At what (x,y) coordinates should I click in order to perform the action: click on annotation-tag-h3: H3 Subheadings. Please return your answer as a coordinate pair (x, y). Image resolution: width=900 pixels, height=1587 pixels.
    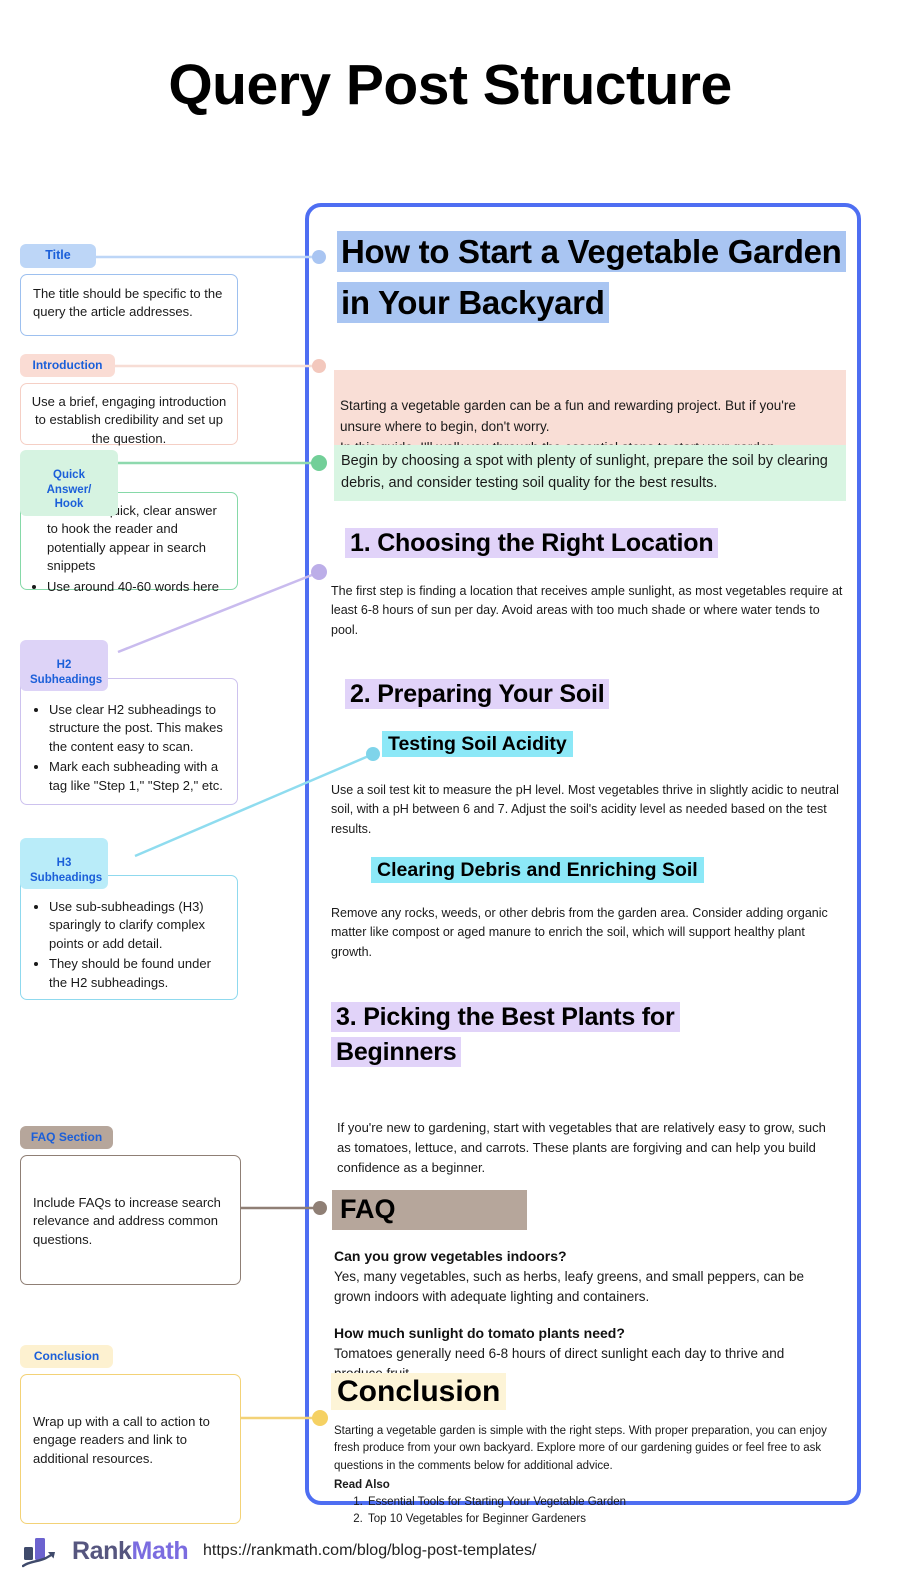
    Looking at the image, I should click on (64, 864).